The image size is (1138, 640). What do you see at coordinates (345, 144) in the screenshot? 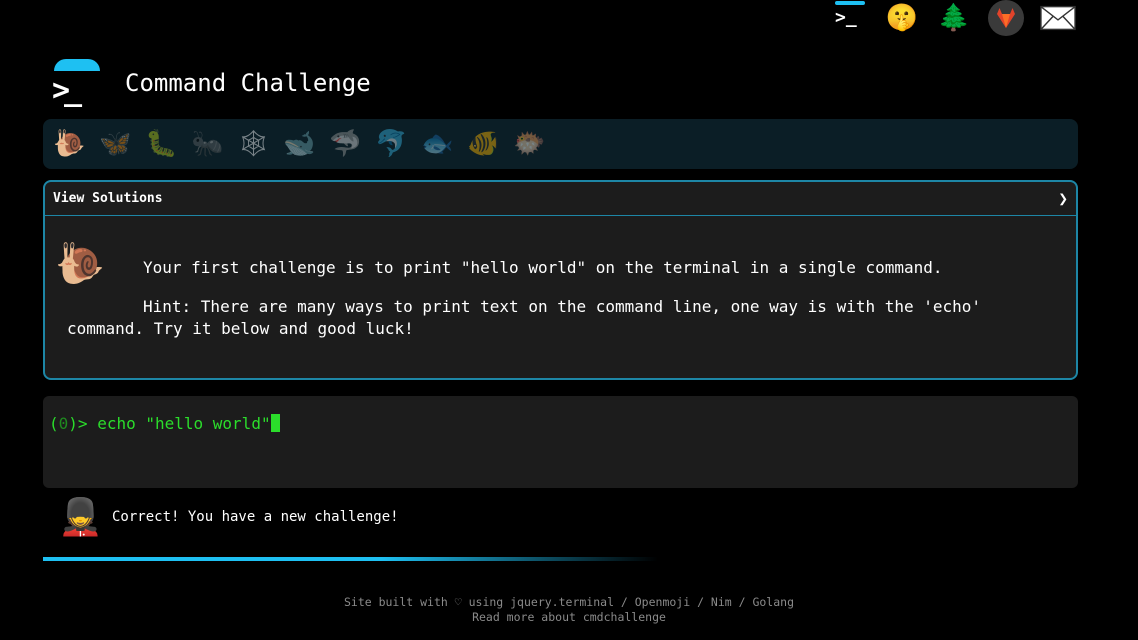
I see `shark-icon: 🦈` at bounding box center [345, 144].